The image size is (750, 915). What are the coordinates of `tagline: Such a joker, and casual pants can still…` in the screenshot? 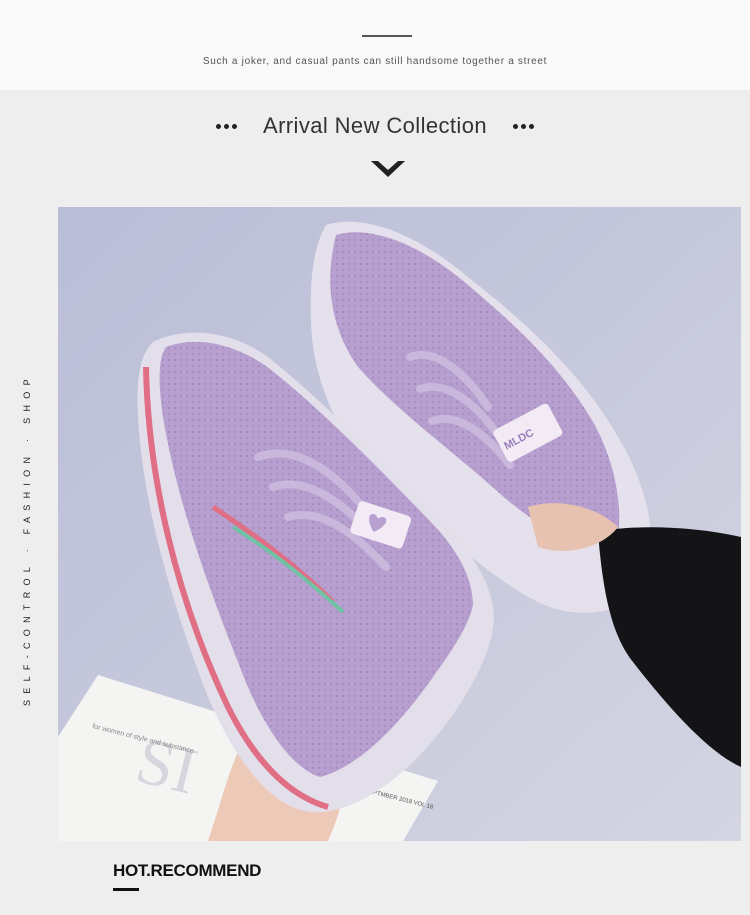 It's located at (375, 61).